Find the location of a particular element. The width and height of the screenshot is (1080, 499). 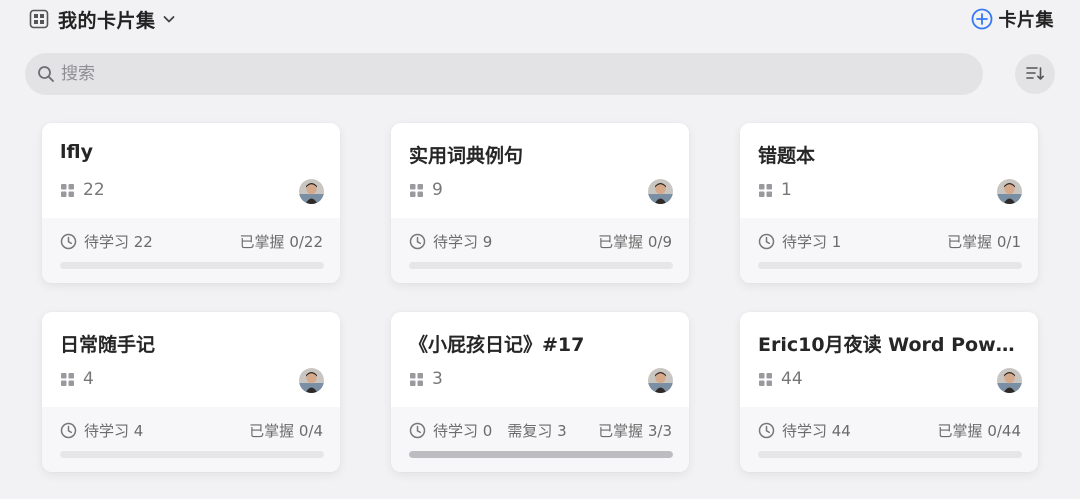

progress-fill is located at coordinates (541, 454).